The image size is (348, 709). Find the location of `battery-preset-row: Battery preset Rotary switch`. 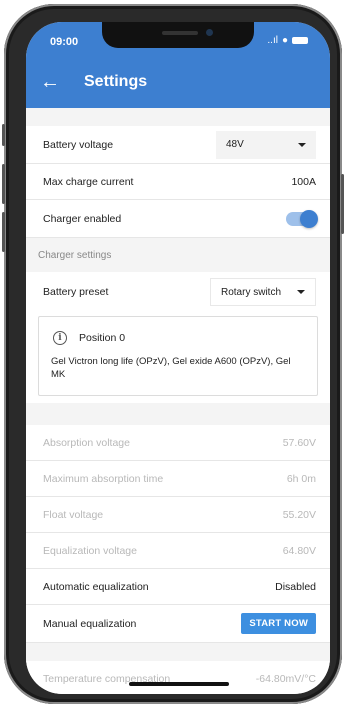

battery-preset-row: Battery preset Rotary switch is located at coordinates (178, 292).